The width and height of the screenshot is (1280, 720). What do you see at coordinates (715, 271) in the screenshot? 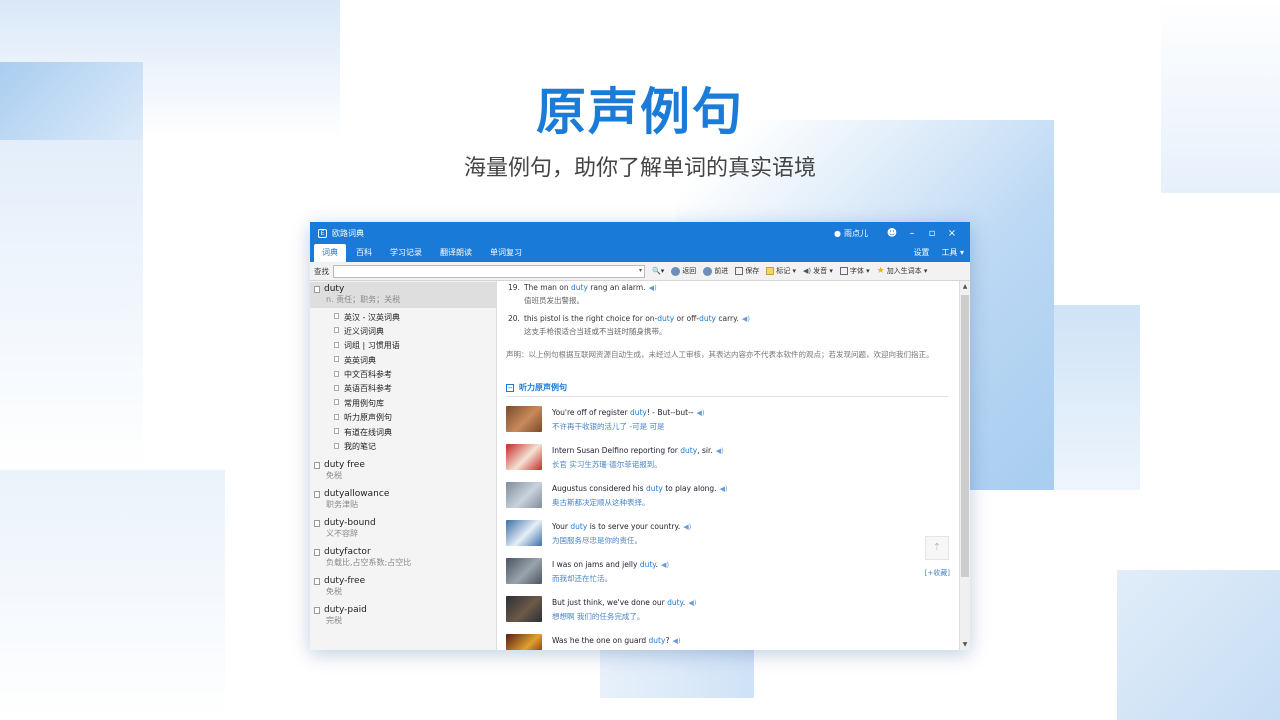
I see `forward-button: 前进` at bounding box center [715, 271].